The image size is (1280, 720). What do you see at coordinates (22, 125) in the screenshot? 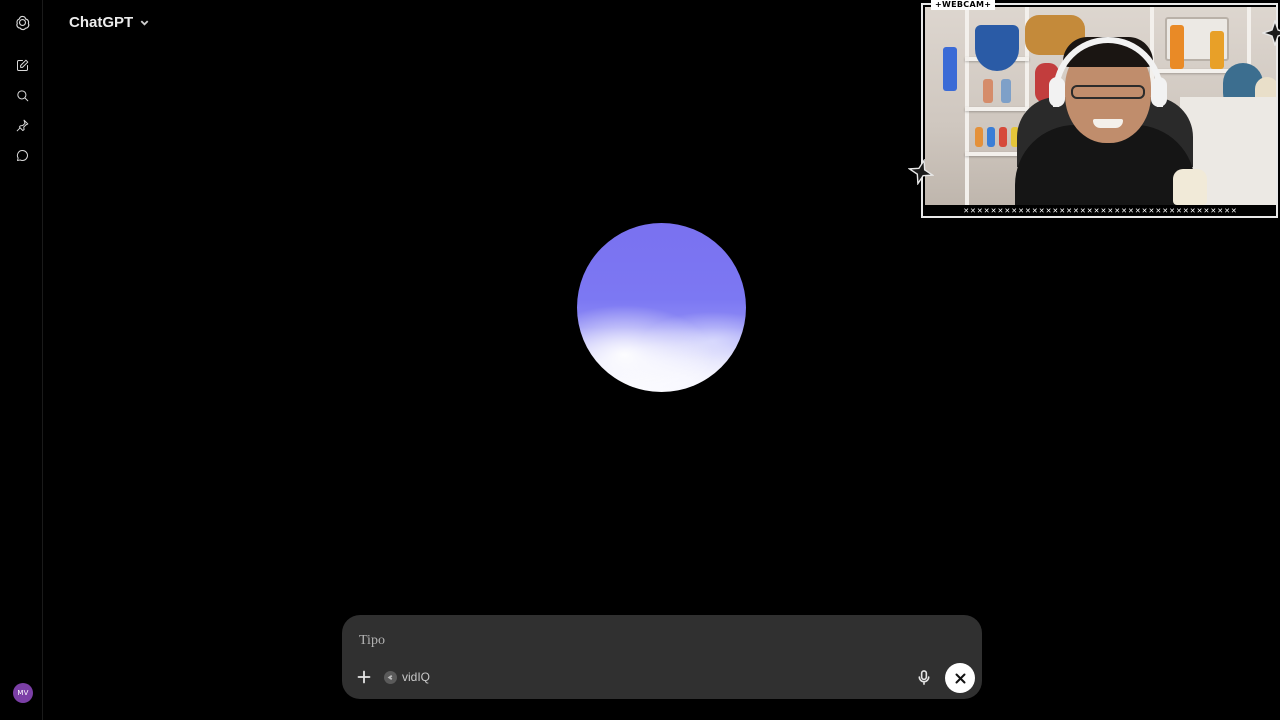
I see `pin-icon` at bounding box center [22, 125].